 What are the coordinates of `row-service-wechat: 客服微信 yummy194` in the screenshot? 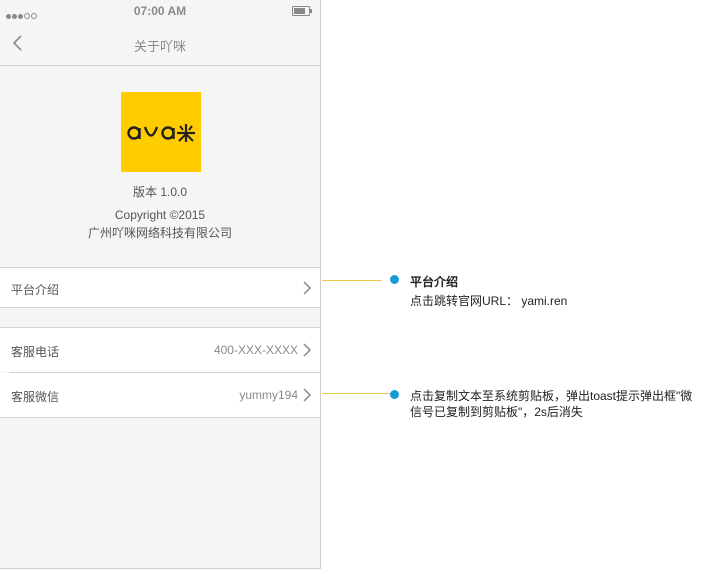 It's located at (160, 395).